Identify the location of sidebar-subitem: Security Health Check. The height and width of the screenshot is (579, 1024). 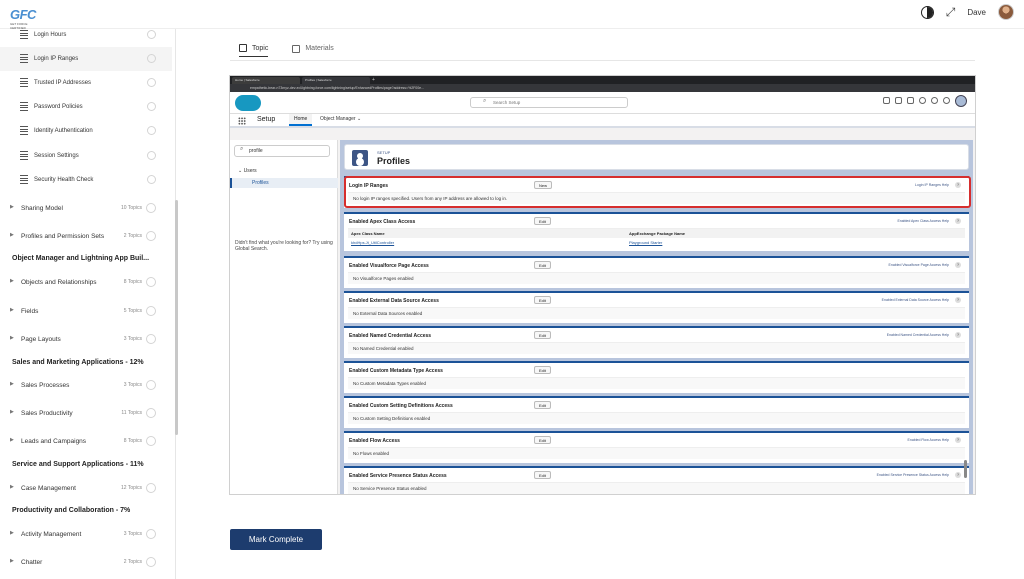
(86, 180).